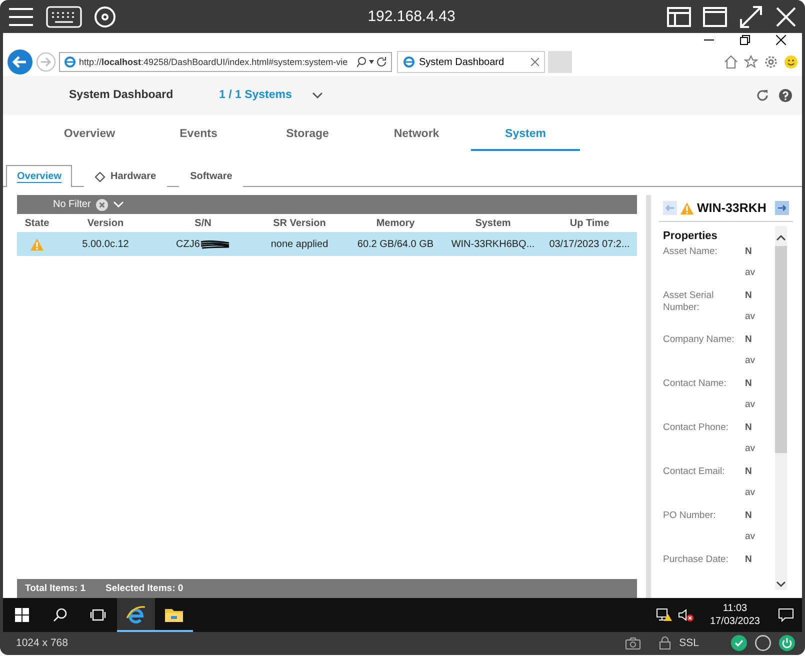  Describe the element at coordinates (686, 615) in the screenshot. I see `muted-volume-icon` at that location.